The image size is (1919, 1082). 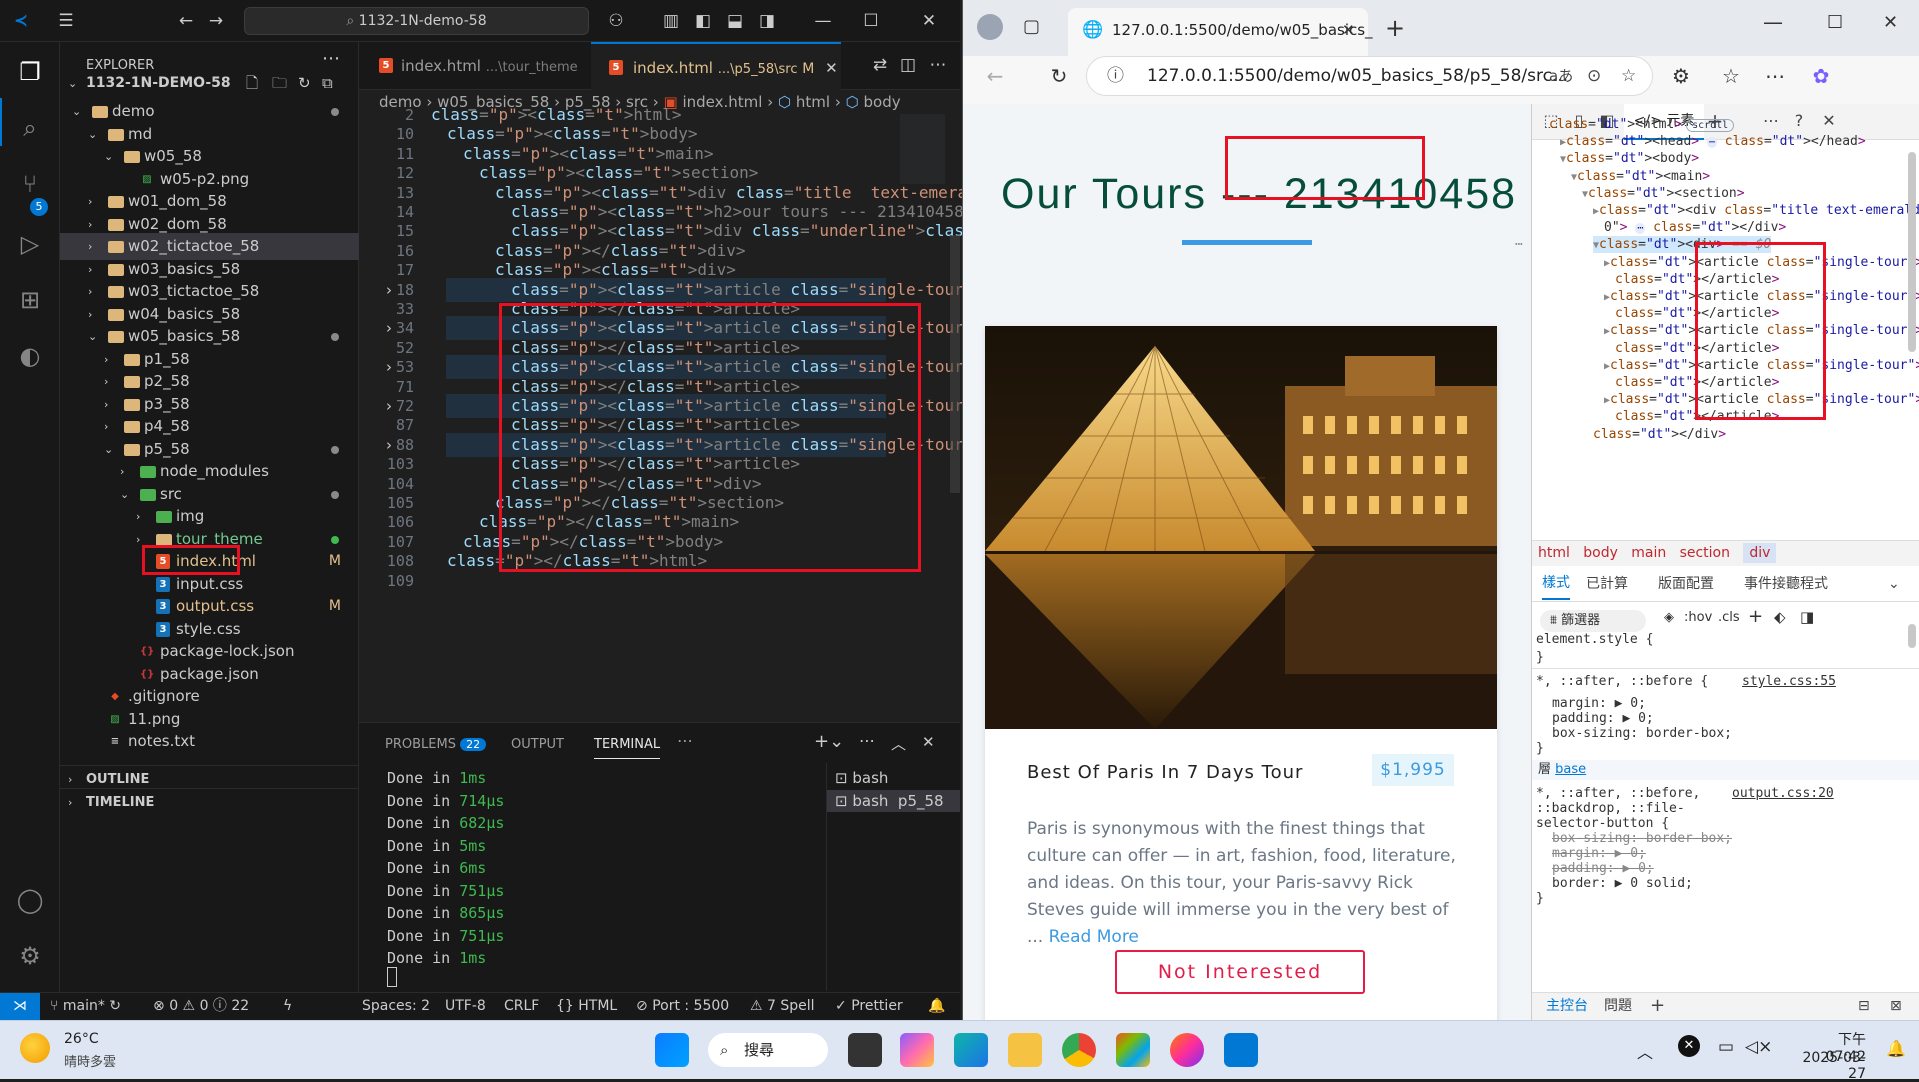 I want to click on account-icon: ◯, so click(x=30, y=900).